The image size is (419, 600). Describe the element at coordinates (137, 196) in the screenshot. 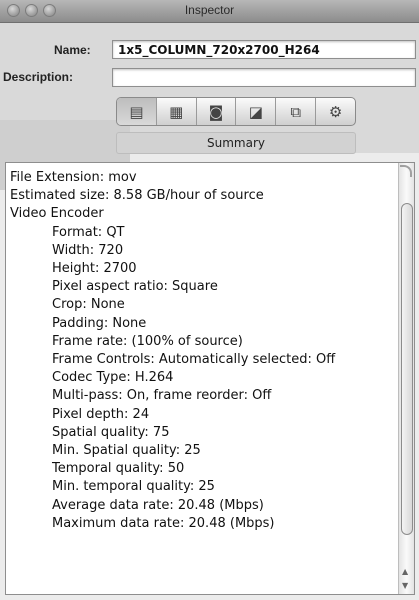

I see `summary-line: Estimated size: 8.58 GB/hour of source` at that location.